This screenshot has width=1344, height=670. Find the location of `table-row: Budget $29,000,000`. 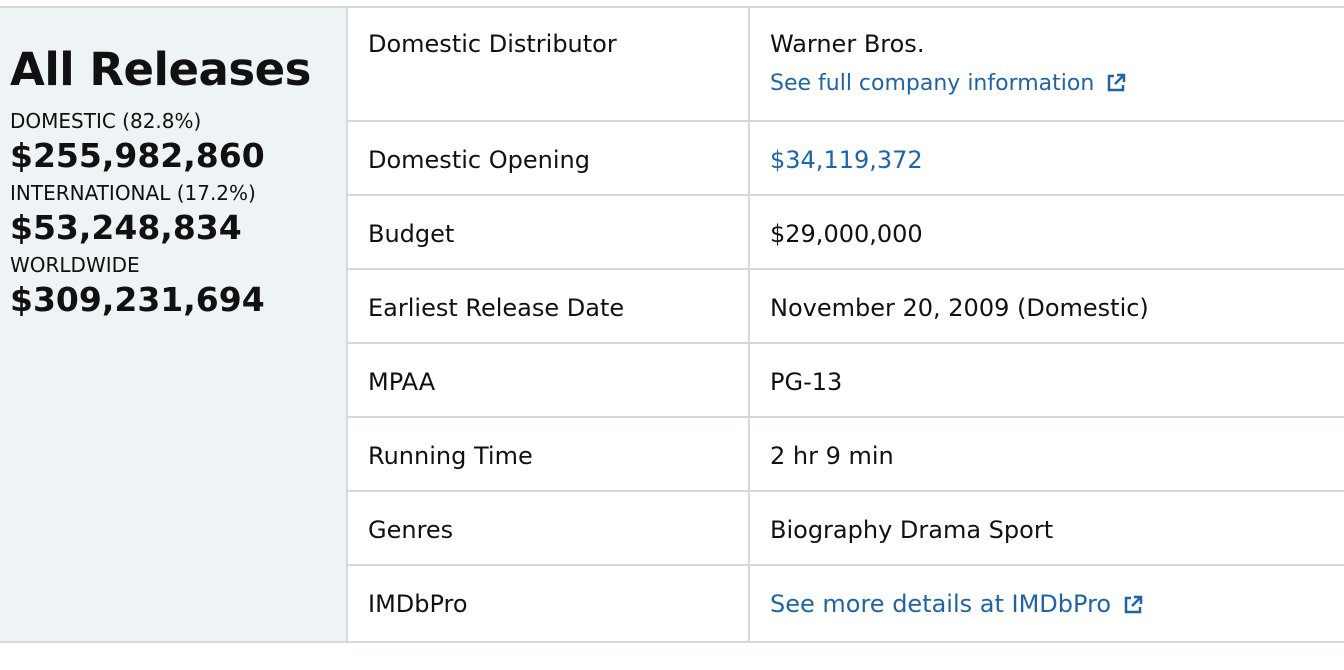

table-row: Budget $29,000,000 is located at coordinates (846, 232).